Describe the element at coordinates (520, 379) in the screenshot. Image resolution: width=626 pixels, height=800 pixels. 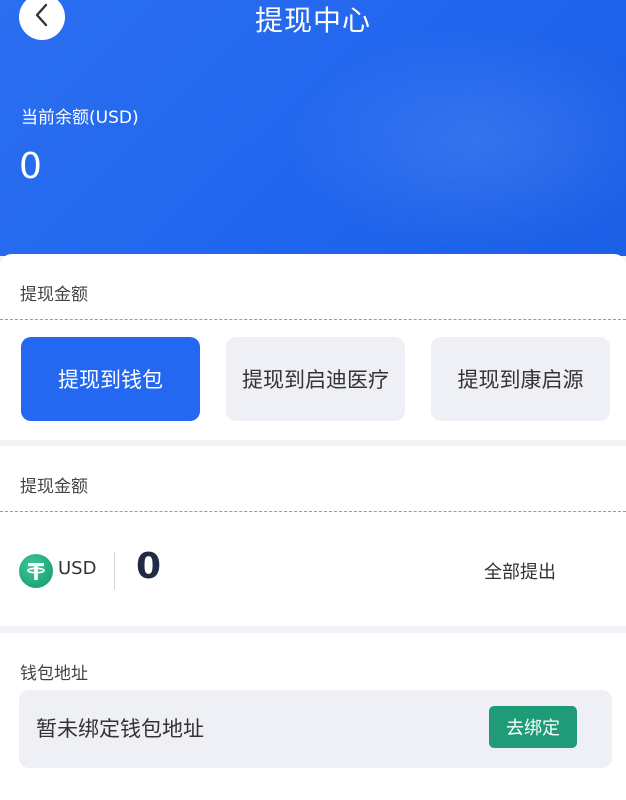
I see `option-withdraw-to-kangqiyuan: 提现到康启源` at that location.